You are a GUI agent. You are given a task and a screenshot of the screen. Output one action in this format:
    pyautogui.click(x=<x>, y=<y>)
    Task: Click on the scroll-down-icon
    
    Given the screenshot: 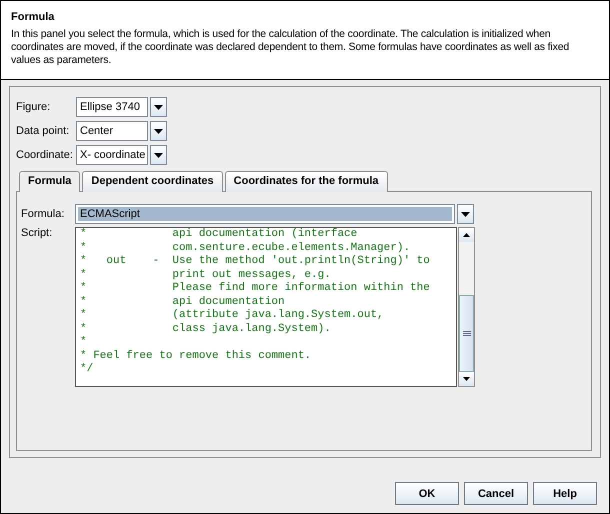 What is the action you would take?
    pyautogui.click(x=466, y=379)
    